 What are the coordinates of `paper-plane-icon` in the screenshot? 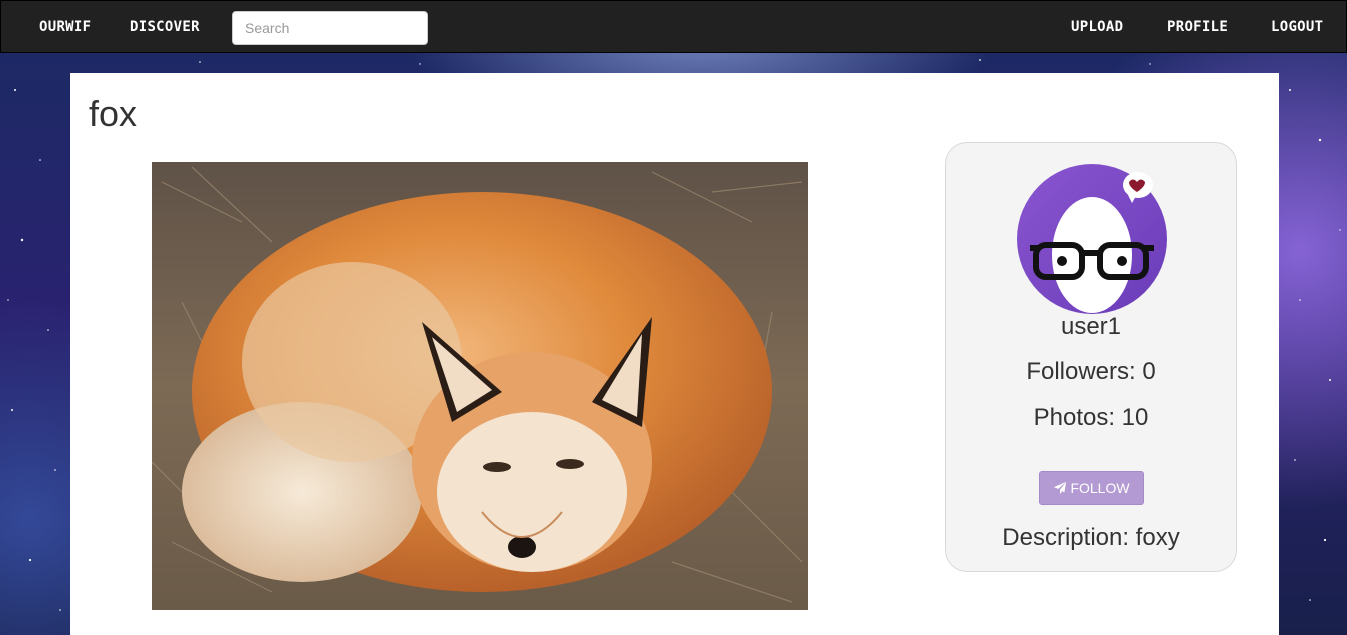 It's located at (1060, 488).